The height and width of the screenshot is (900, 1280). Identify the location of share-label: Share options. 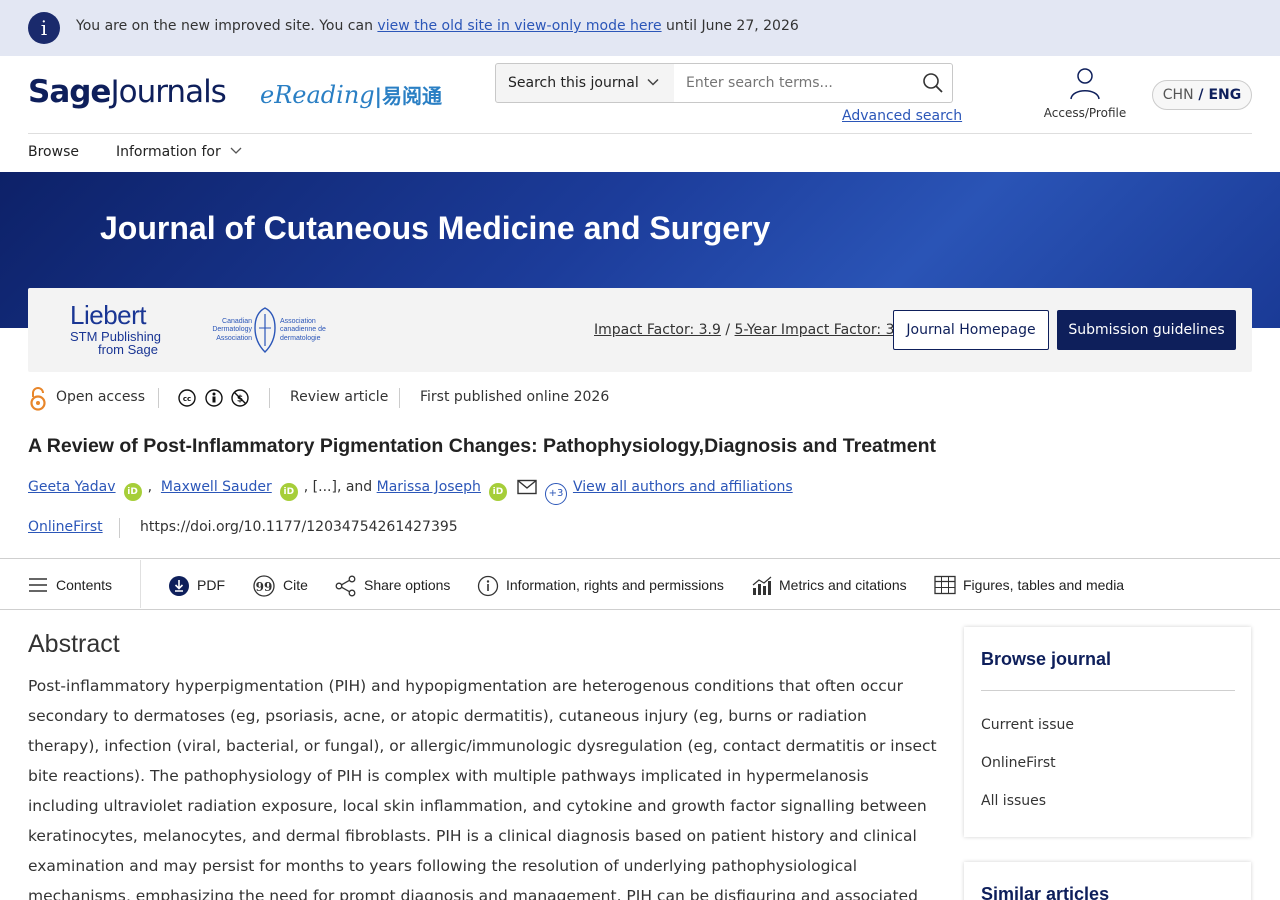
(407, 585).